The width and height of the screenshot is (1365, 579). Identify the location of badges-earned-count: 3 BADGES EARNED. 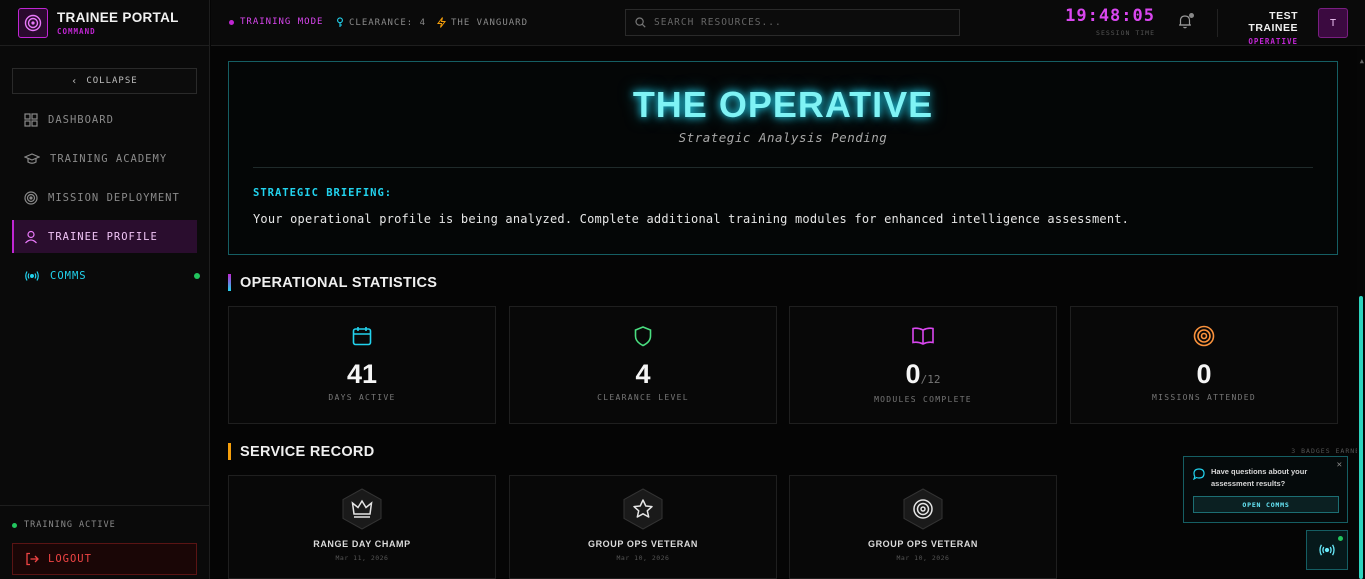
(1328, 451).